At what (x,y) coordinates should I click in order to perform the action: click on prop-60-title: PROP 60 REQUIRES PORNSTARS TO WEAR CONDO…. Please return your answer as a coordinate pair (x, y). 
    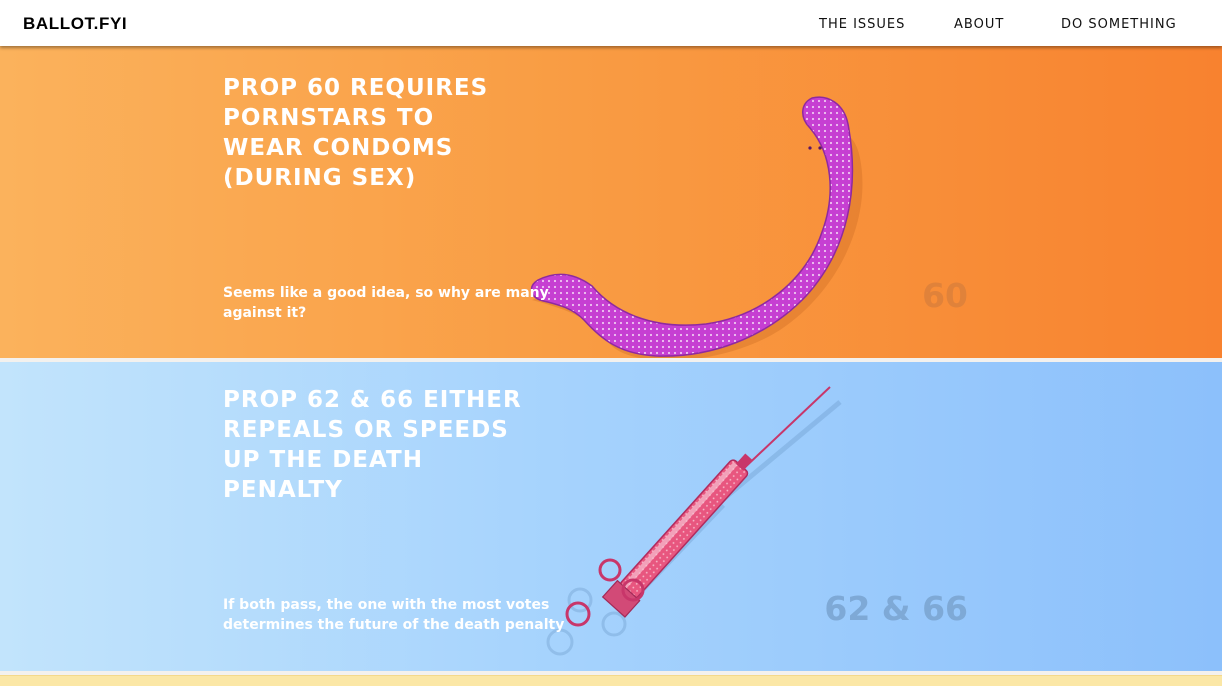
    Looking at the image, I should click on (373, 133).